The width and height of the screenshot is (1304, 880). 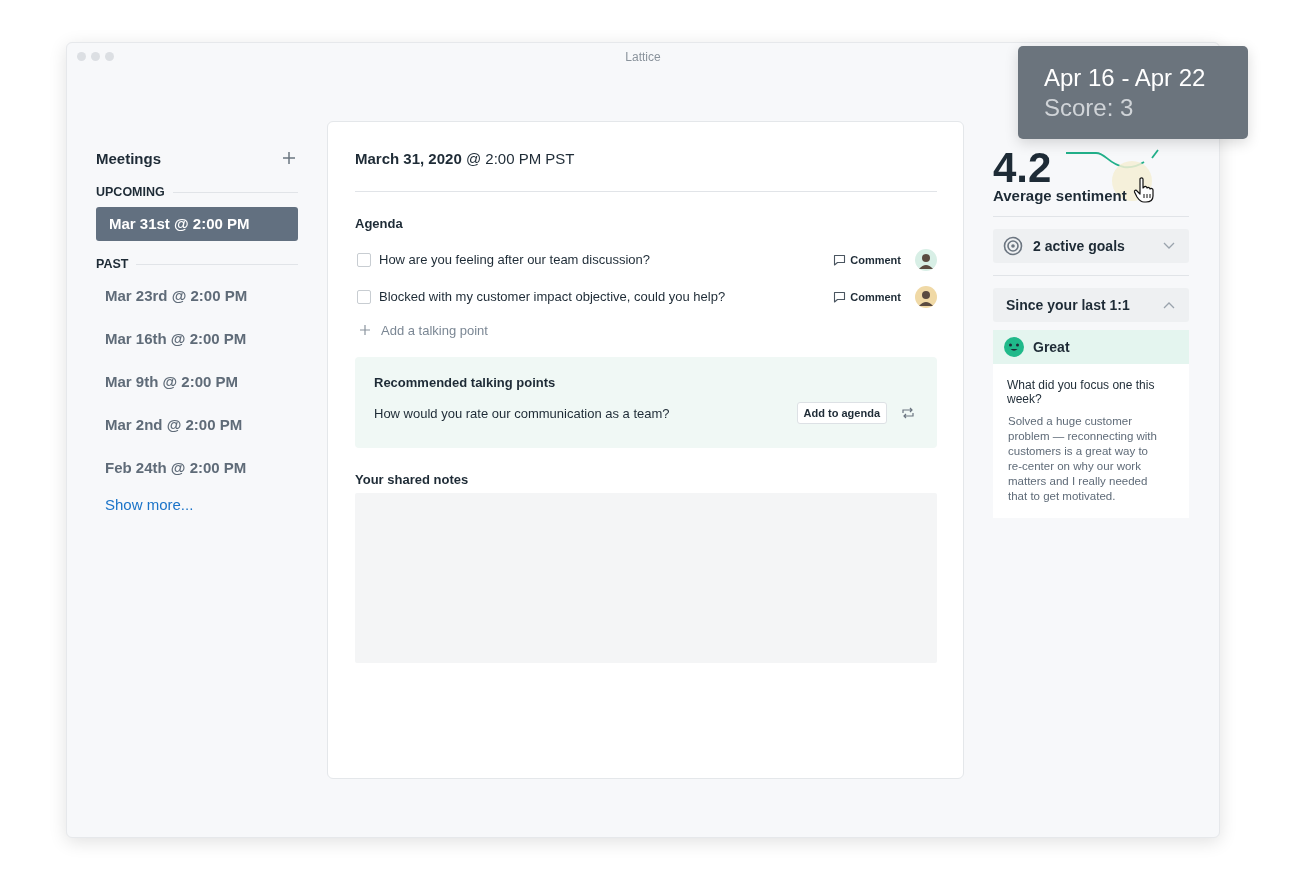 I want to click on hand-cursor-icon, so click(x=1144, y=190).